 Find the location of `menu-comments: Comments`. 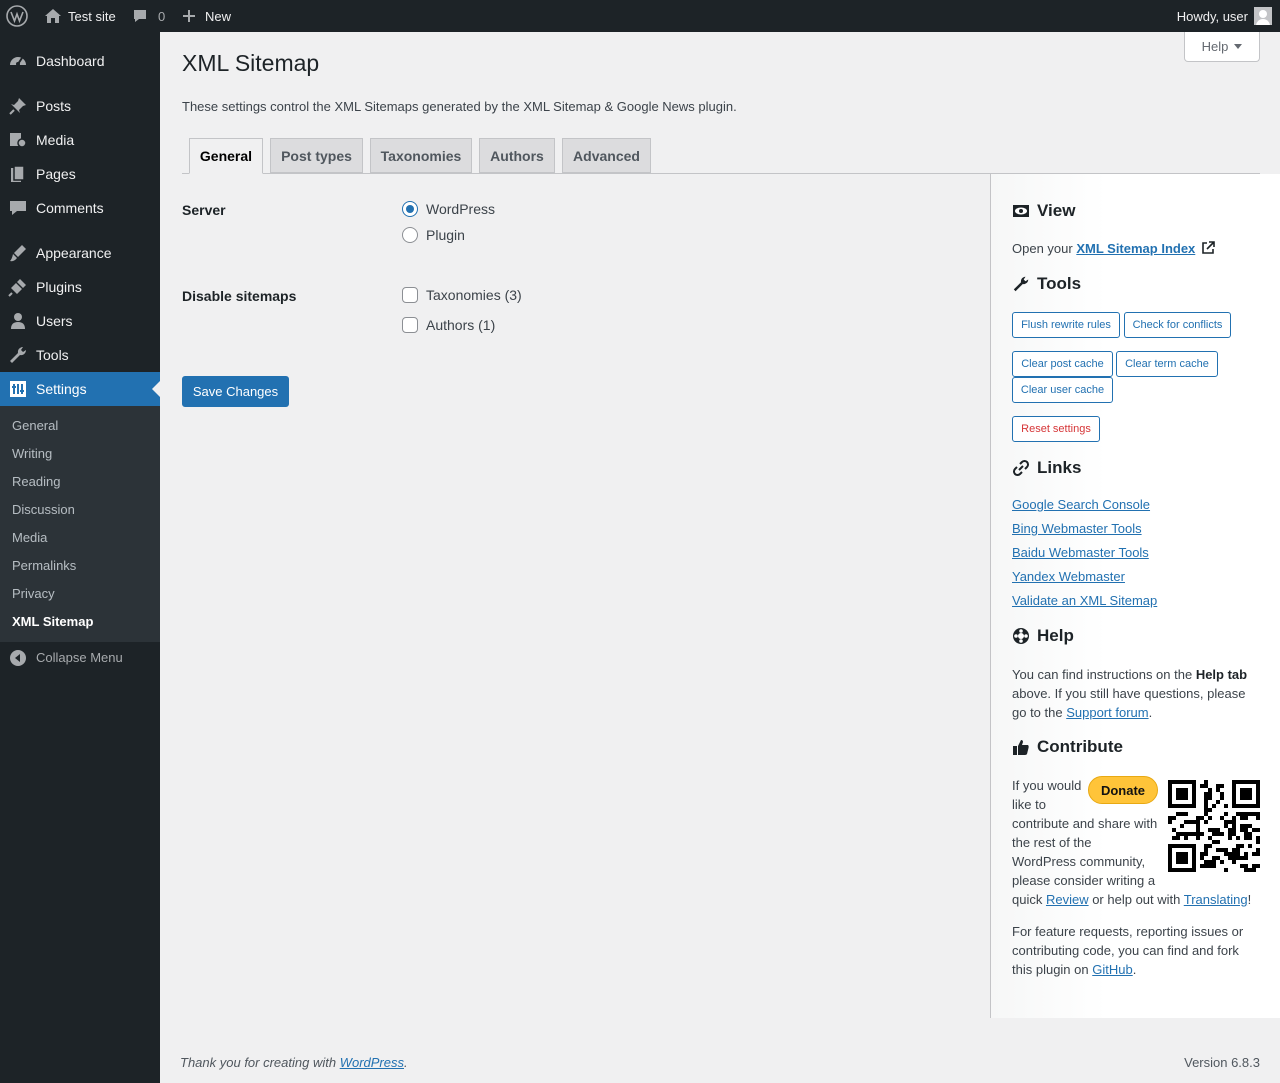

menu-comments: Comments is located at coordinates (80, 208).